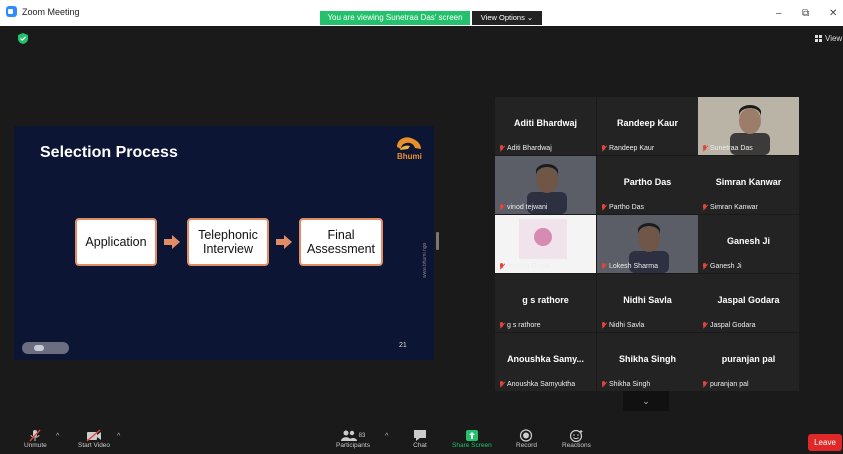  What do you see at coordinates (647, 244) in the screenshot?
I see `participant-tile: Lokesh Sharma` at bounding box center [647, 244].